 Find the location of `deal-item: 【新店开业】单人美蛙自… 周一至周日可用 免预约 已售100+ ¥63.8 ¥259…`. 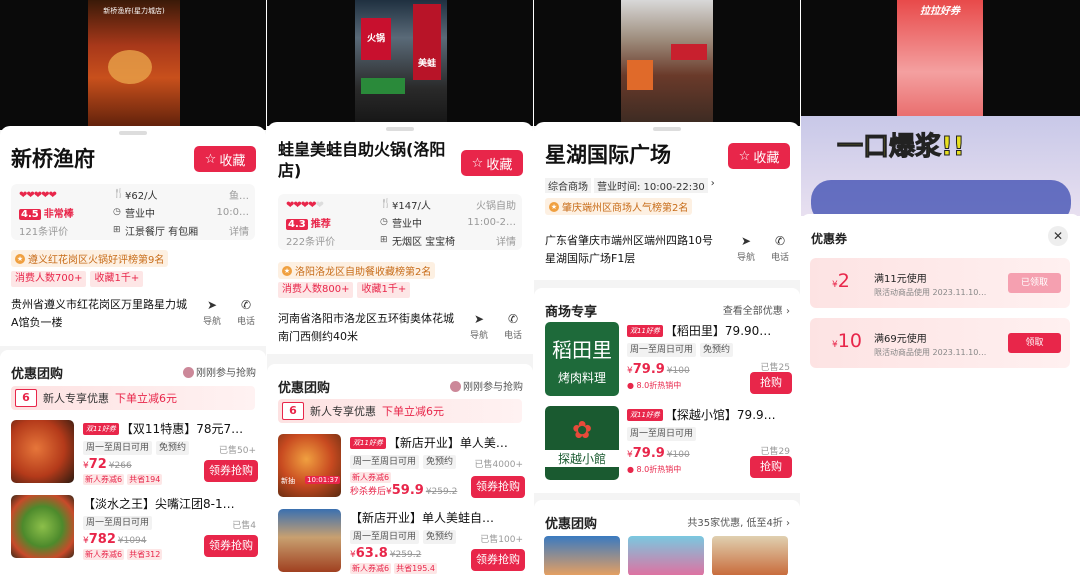

deal-item: 【新店开业】单人美蛙自… 周一至周日可用 免预约 已售100+ ¥63.8 ¥259… is located at coordinates (401, 542).